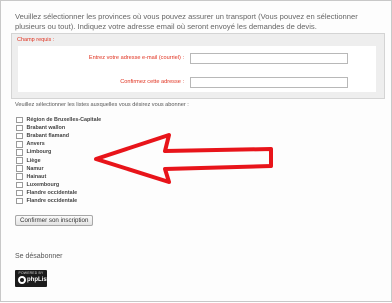  Describe the element at coordinates (183, 158) in the screenshot. I see `left-arrow-icon` at that location.